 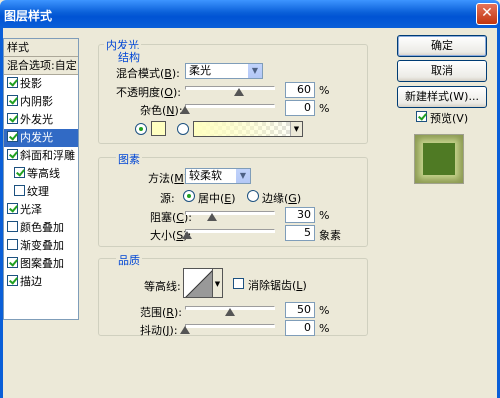 I want to click on color-radio, so click(x=141, y=129).